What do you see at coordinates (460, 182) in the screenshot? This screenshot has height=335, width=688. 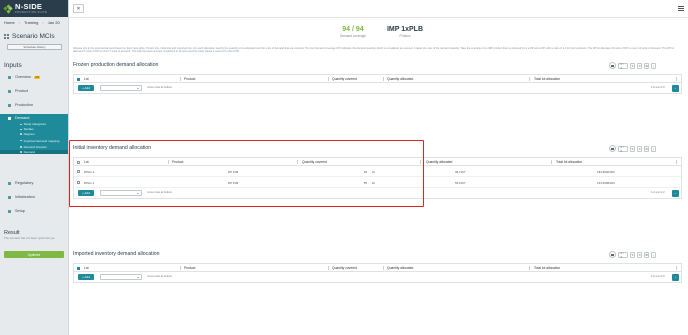 I see `cell-quantity-allocated: 55.1657` at bounding box center [460, 182].